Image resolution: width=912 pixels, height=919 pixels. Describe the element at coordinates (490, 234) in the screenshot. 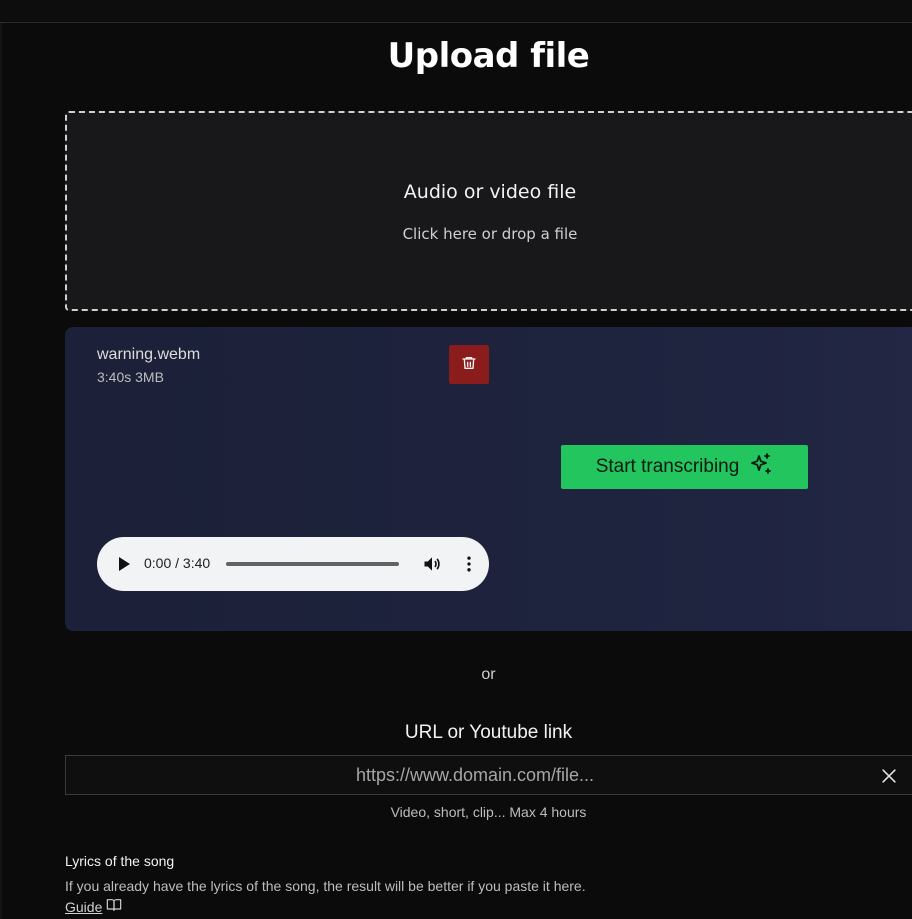

I see `dropzone-subtitle: Click here or drop a file` at that location.